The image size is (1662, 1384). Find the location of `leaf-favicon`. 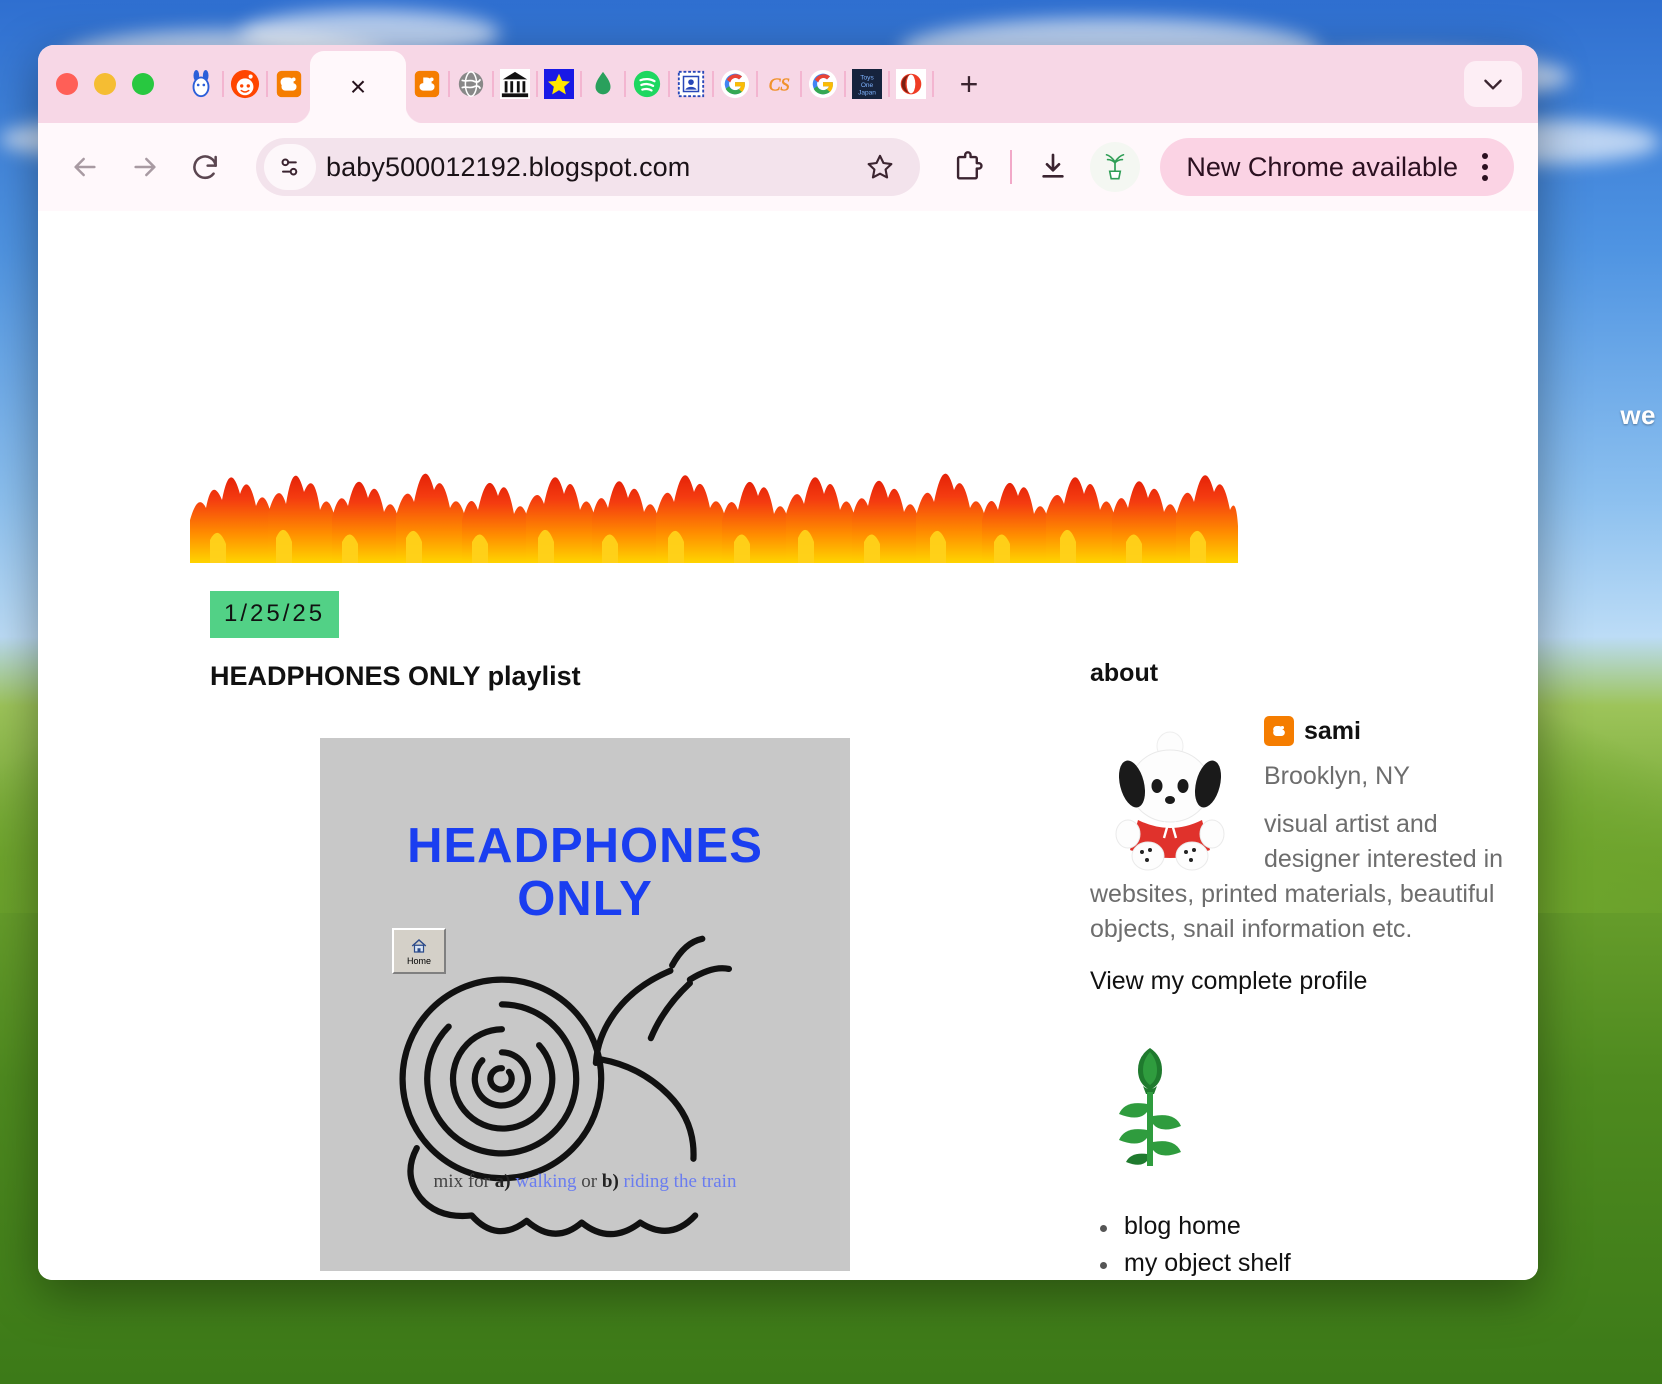

leaf-favicon is located at coordinates (603, 83).